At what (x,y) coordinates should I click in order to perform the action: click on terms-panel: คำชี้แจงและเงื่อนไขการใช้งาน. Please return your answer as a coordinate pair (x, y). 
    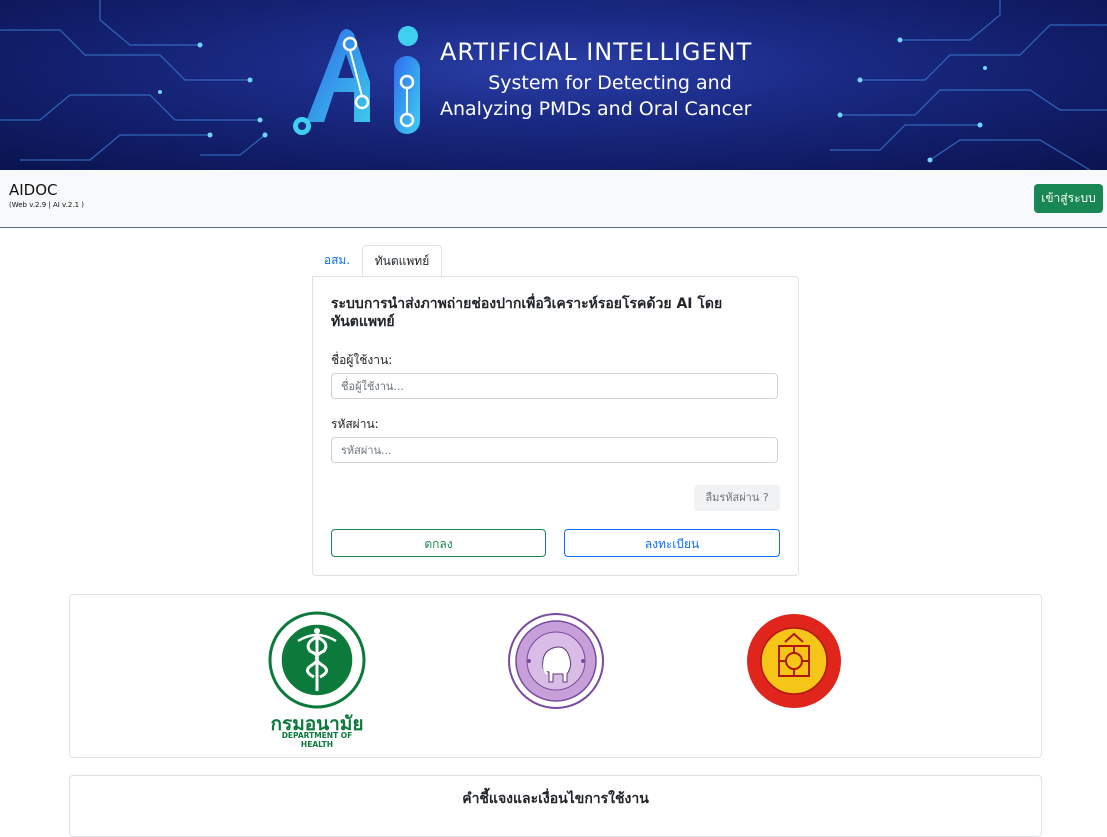
    Looking at the image, I should click on (555, 806).